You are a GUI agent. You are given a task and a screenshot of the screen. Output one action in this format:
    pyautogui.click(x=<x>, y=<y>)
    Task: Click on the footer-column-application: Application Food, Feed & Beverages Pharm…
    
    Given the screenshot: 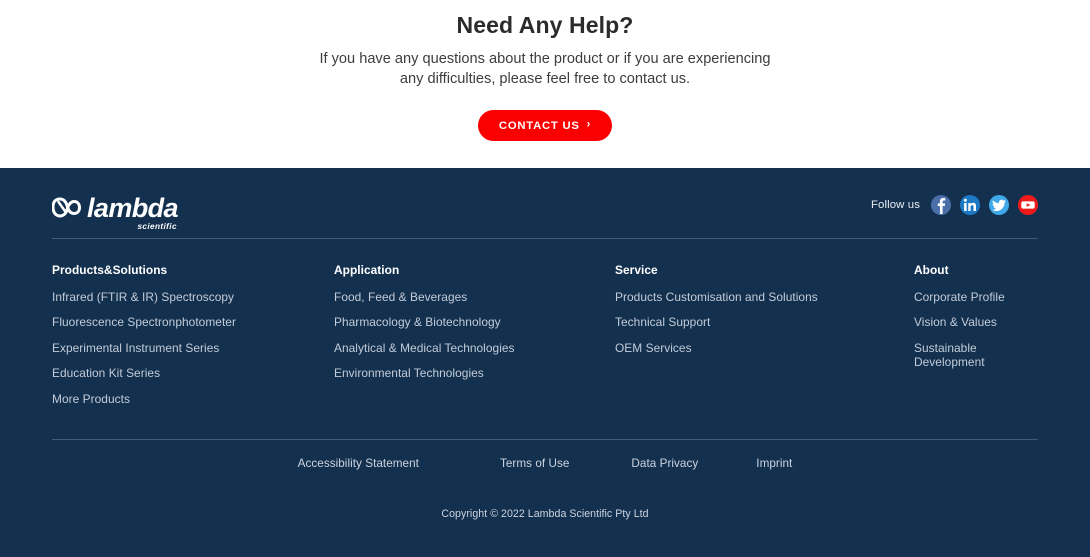 What is the action you would take?
    pyautogui.click(x=474, y=351)
    